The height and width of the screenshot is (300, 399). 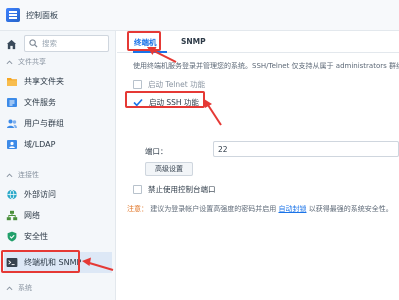 I want to click on search-box, so click(x=66, y=43).